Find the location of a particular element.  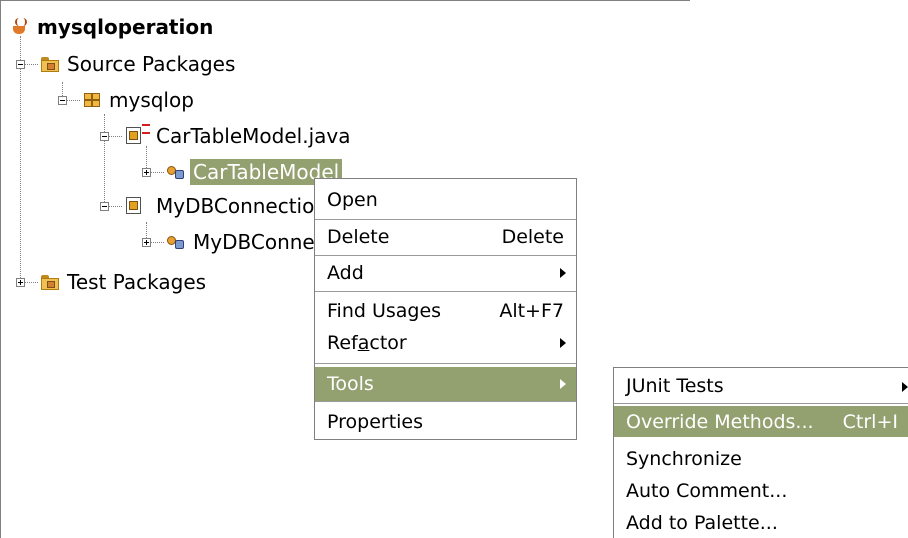

menu-item-add: Add is located at coordinates (445, 273).